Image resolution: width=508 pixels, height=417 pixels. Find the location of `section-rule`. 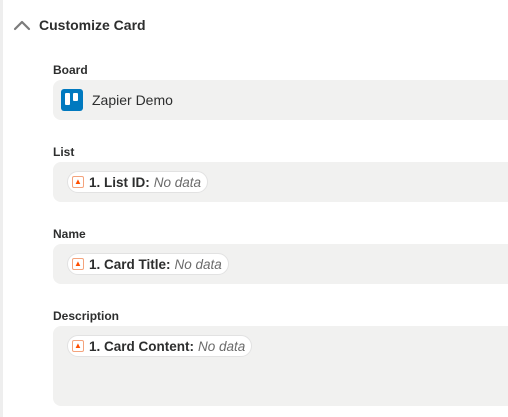

section-rule is located at coordinates (1, 208).